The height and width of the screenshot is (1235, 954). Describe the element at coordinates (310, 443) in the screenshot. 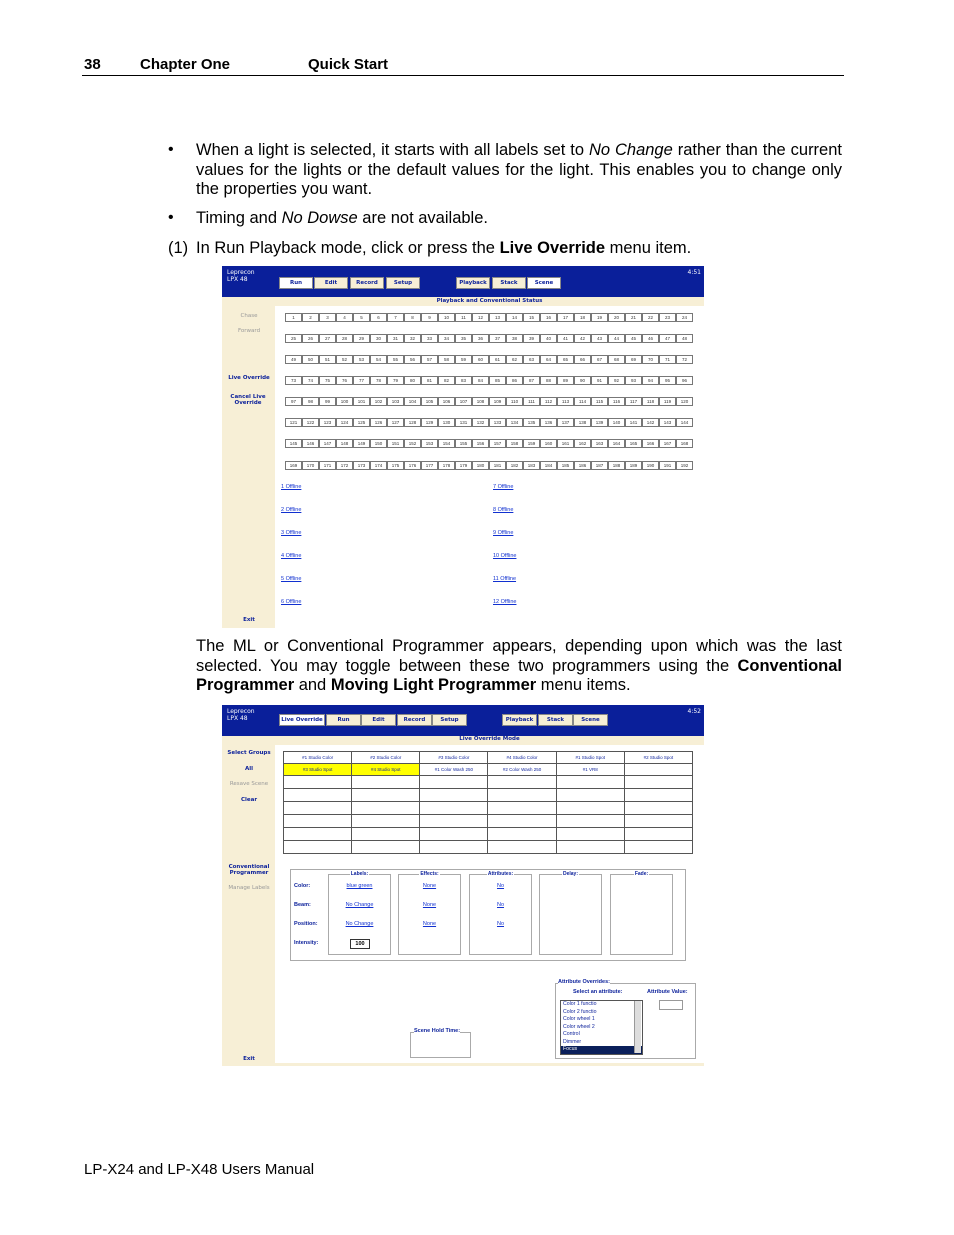

I see `scene-button: 146` at that location.